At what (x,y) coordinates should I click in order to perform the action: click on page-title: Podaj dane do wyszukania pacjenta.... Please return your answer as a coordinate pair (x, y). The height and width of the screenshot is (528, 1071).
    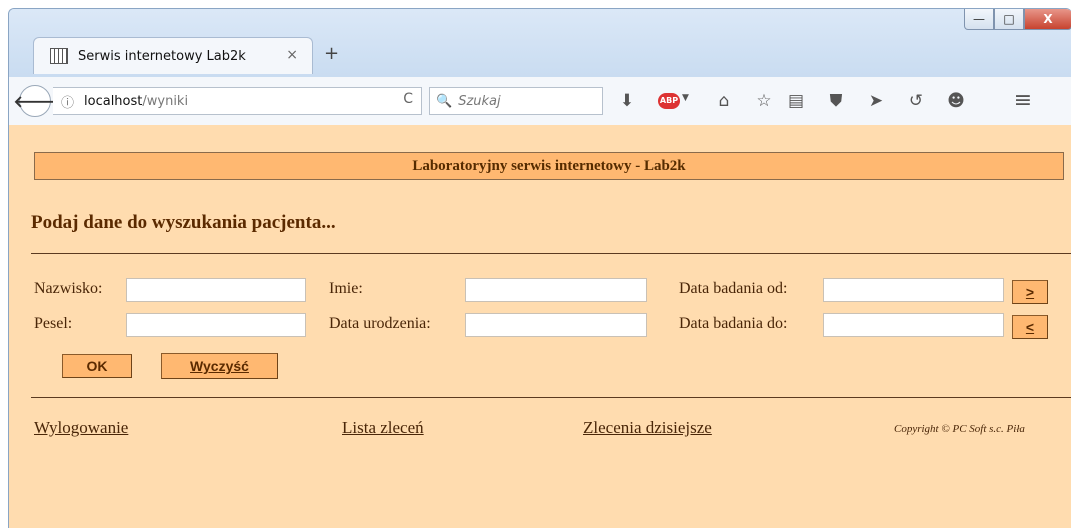
    Looking at the image, I should click on (183, 222).